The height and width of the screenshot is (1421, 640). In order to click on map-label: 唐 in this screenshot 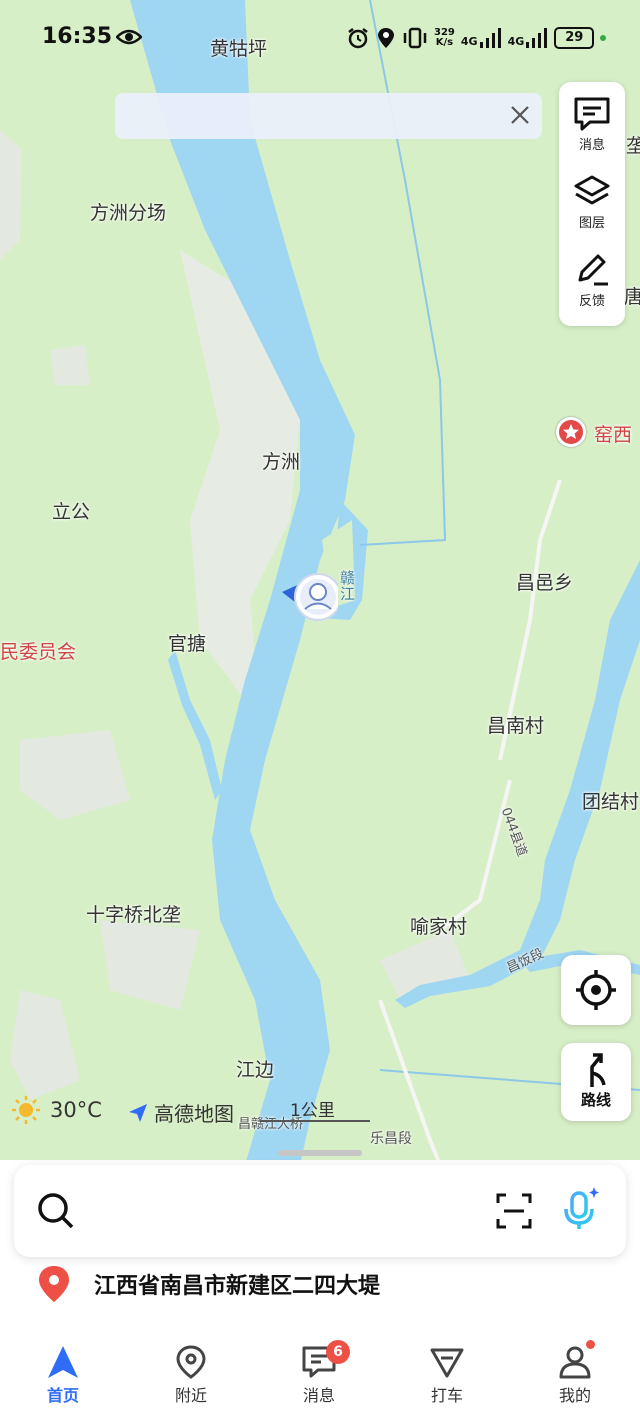, I will do `click(632, 297)`.